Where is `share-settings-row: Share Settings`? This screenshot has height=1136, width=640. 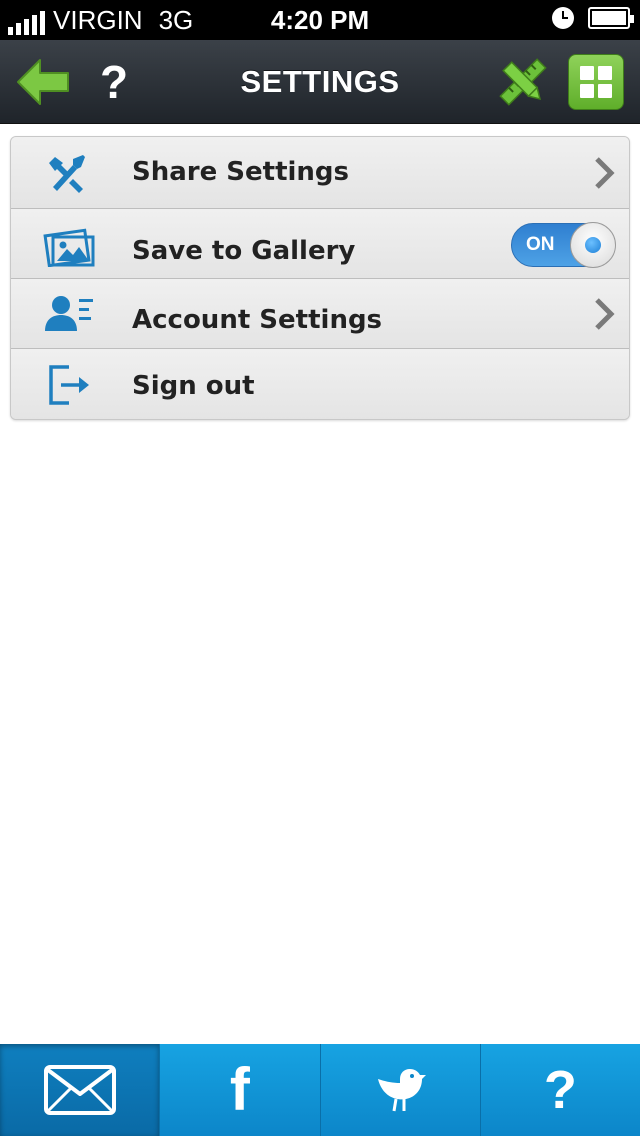 share-settings-row: Share Settings is located at coordinates (320, 173).